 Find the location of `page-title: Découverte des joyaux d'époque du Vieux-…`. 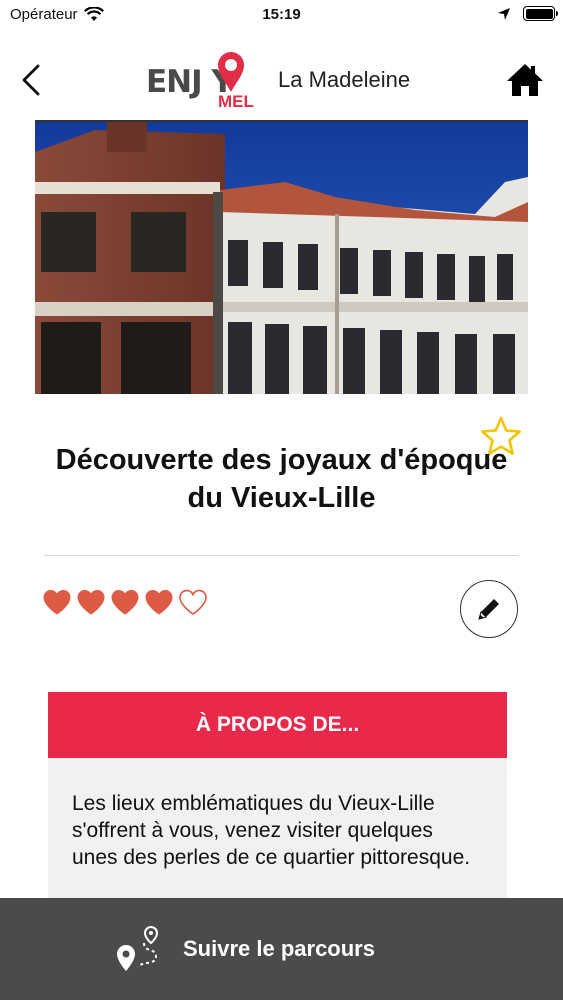

page-title: Découverte des joyaux d'époque du Vieux-… is located at coordinates (281, 479).